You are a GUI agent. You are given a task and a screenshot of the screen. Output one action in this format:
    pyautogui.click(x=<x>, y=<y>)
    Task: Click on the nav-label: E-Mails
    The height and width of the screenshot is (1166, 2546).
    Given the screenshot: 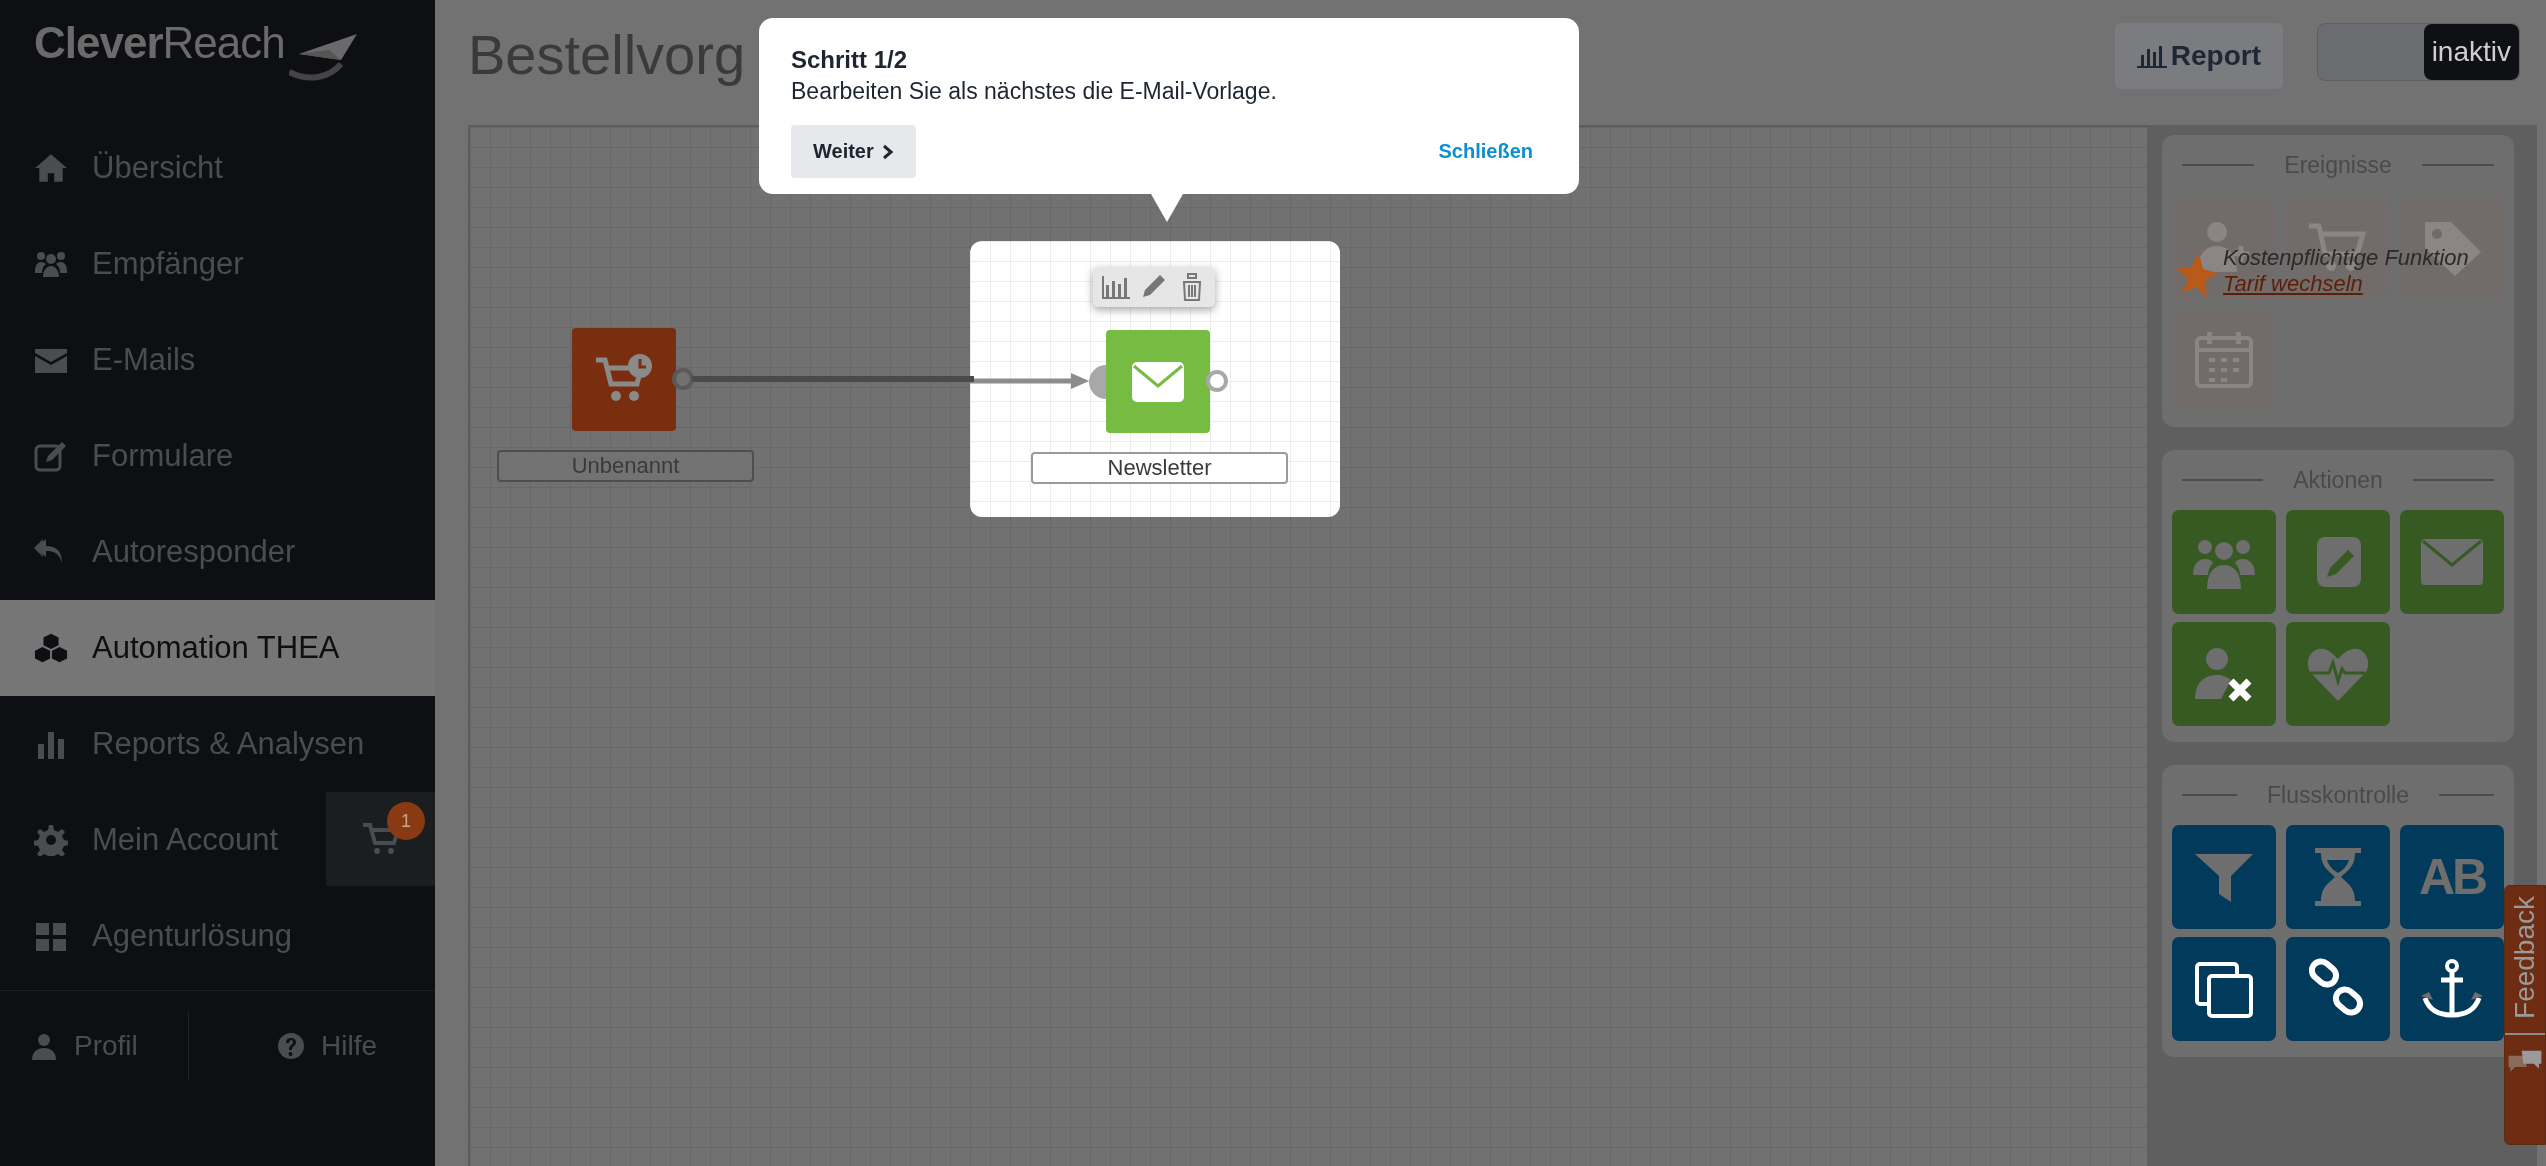 What is the action you would take?
    pyautogui.click(x=144, y=360)
    